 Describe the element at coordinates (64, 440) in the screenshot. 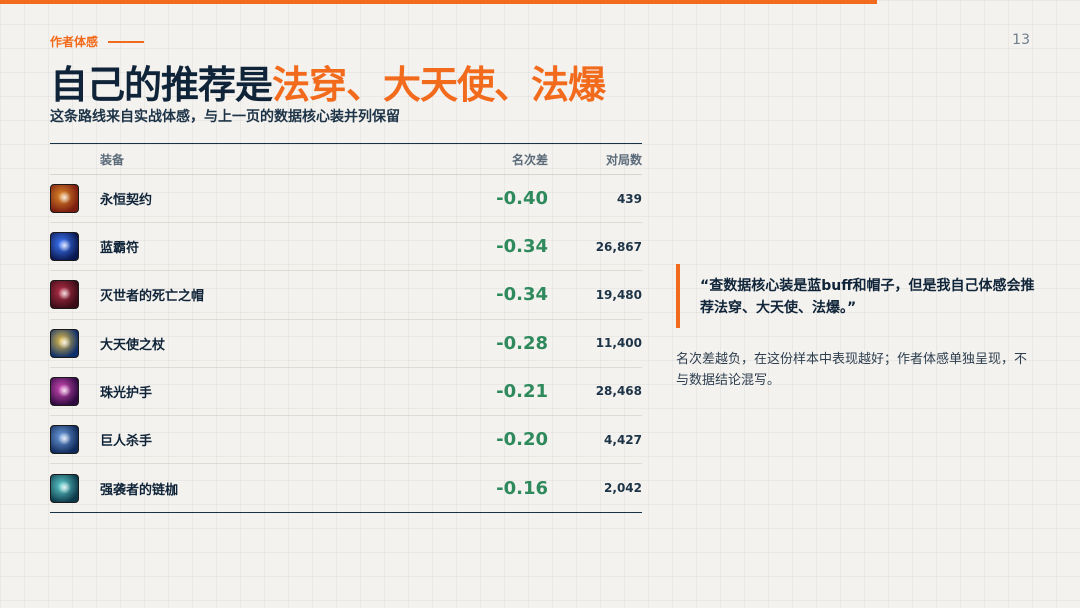

I see `giant-slayer-icon` at that location.